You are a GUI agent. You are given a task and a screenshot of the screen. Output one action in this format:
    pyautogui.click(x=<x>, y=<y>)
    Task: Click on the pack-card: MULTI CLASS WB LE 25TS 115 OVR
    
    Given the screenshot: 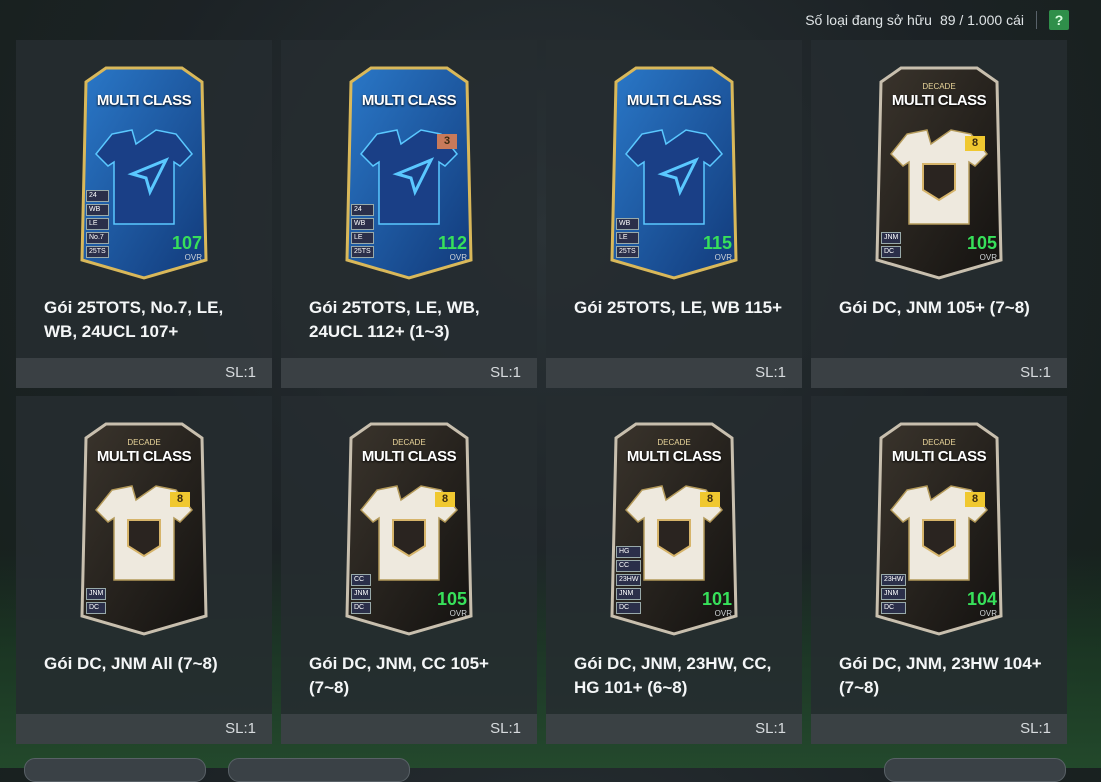 What is the action you would take?
    pyautogui.click(x=674, y=172)
    